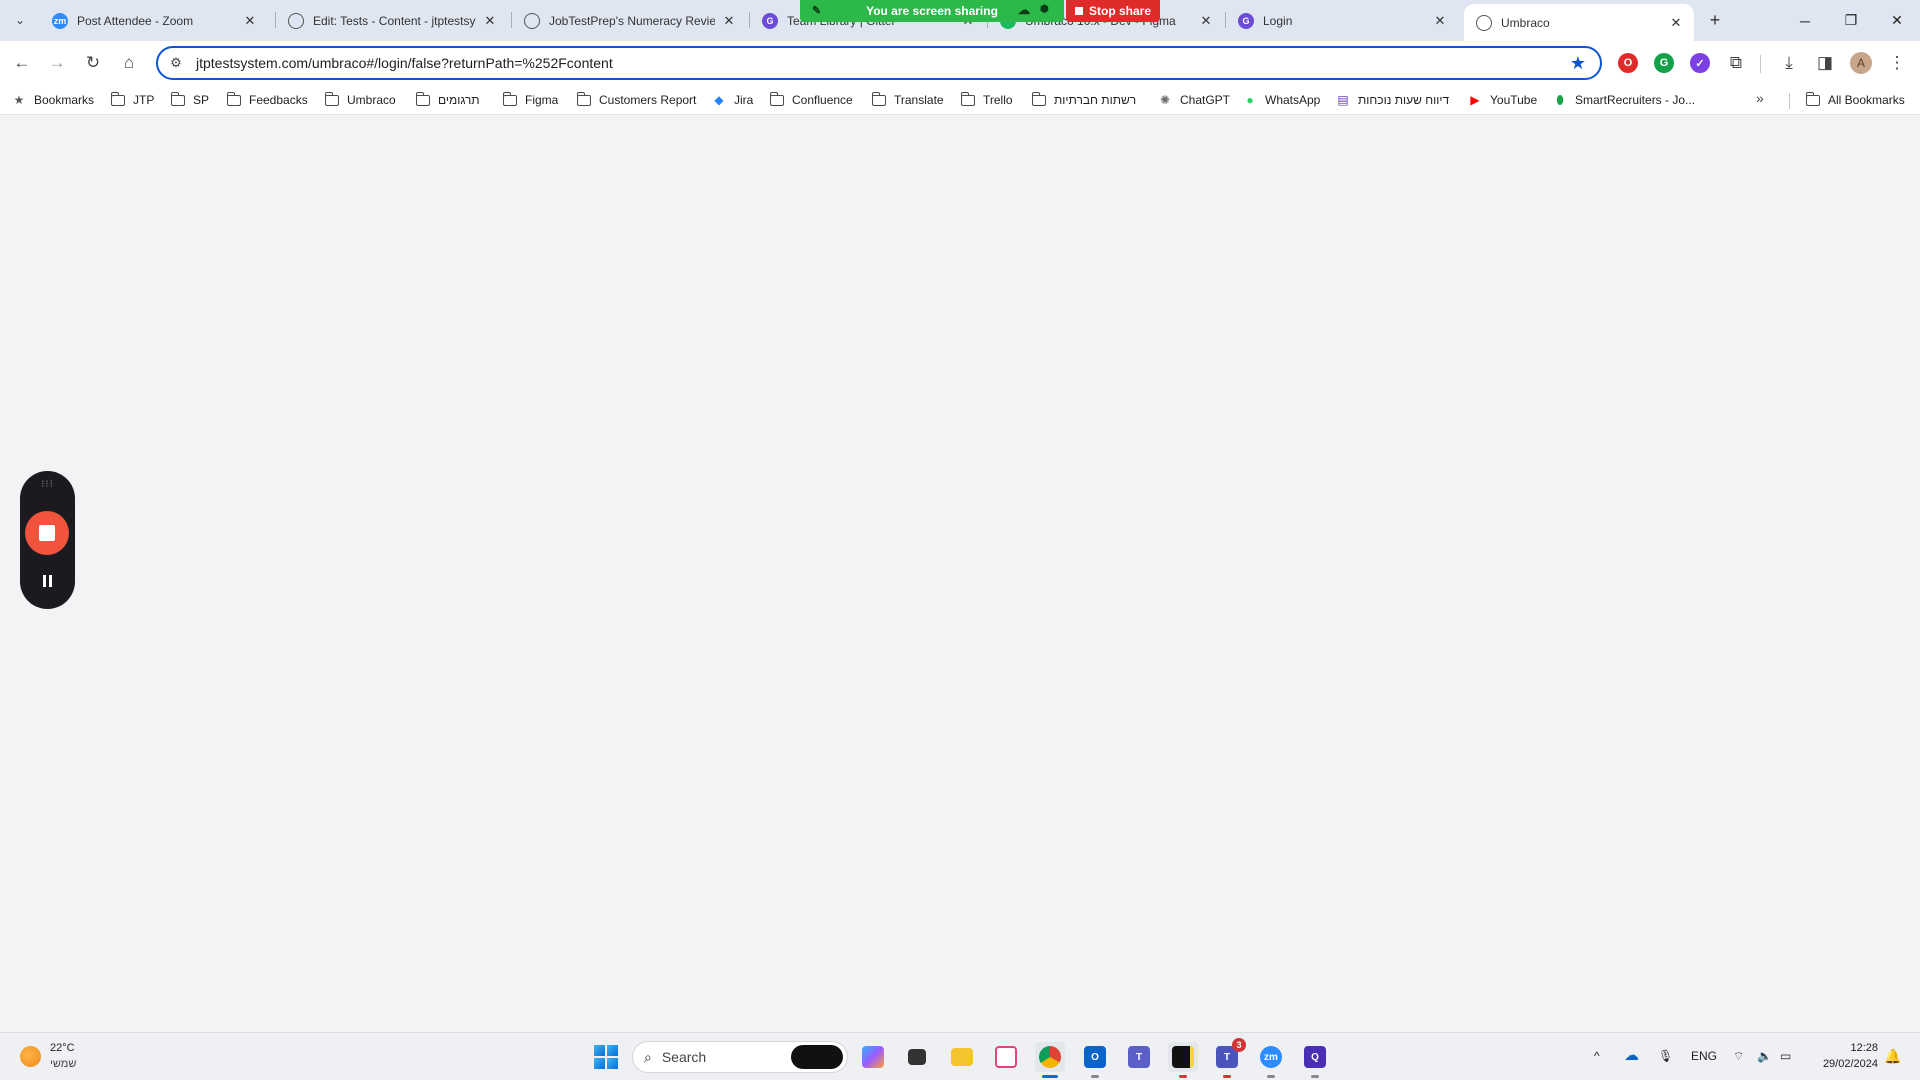 The width and height of the screenshot is (1920, 1080). I want to click on microphone-icon: 🎙, so click(1665, 1056).